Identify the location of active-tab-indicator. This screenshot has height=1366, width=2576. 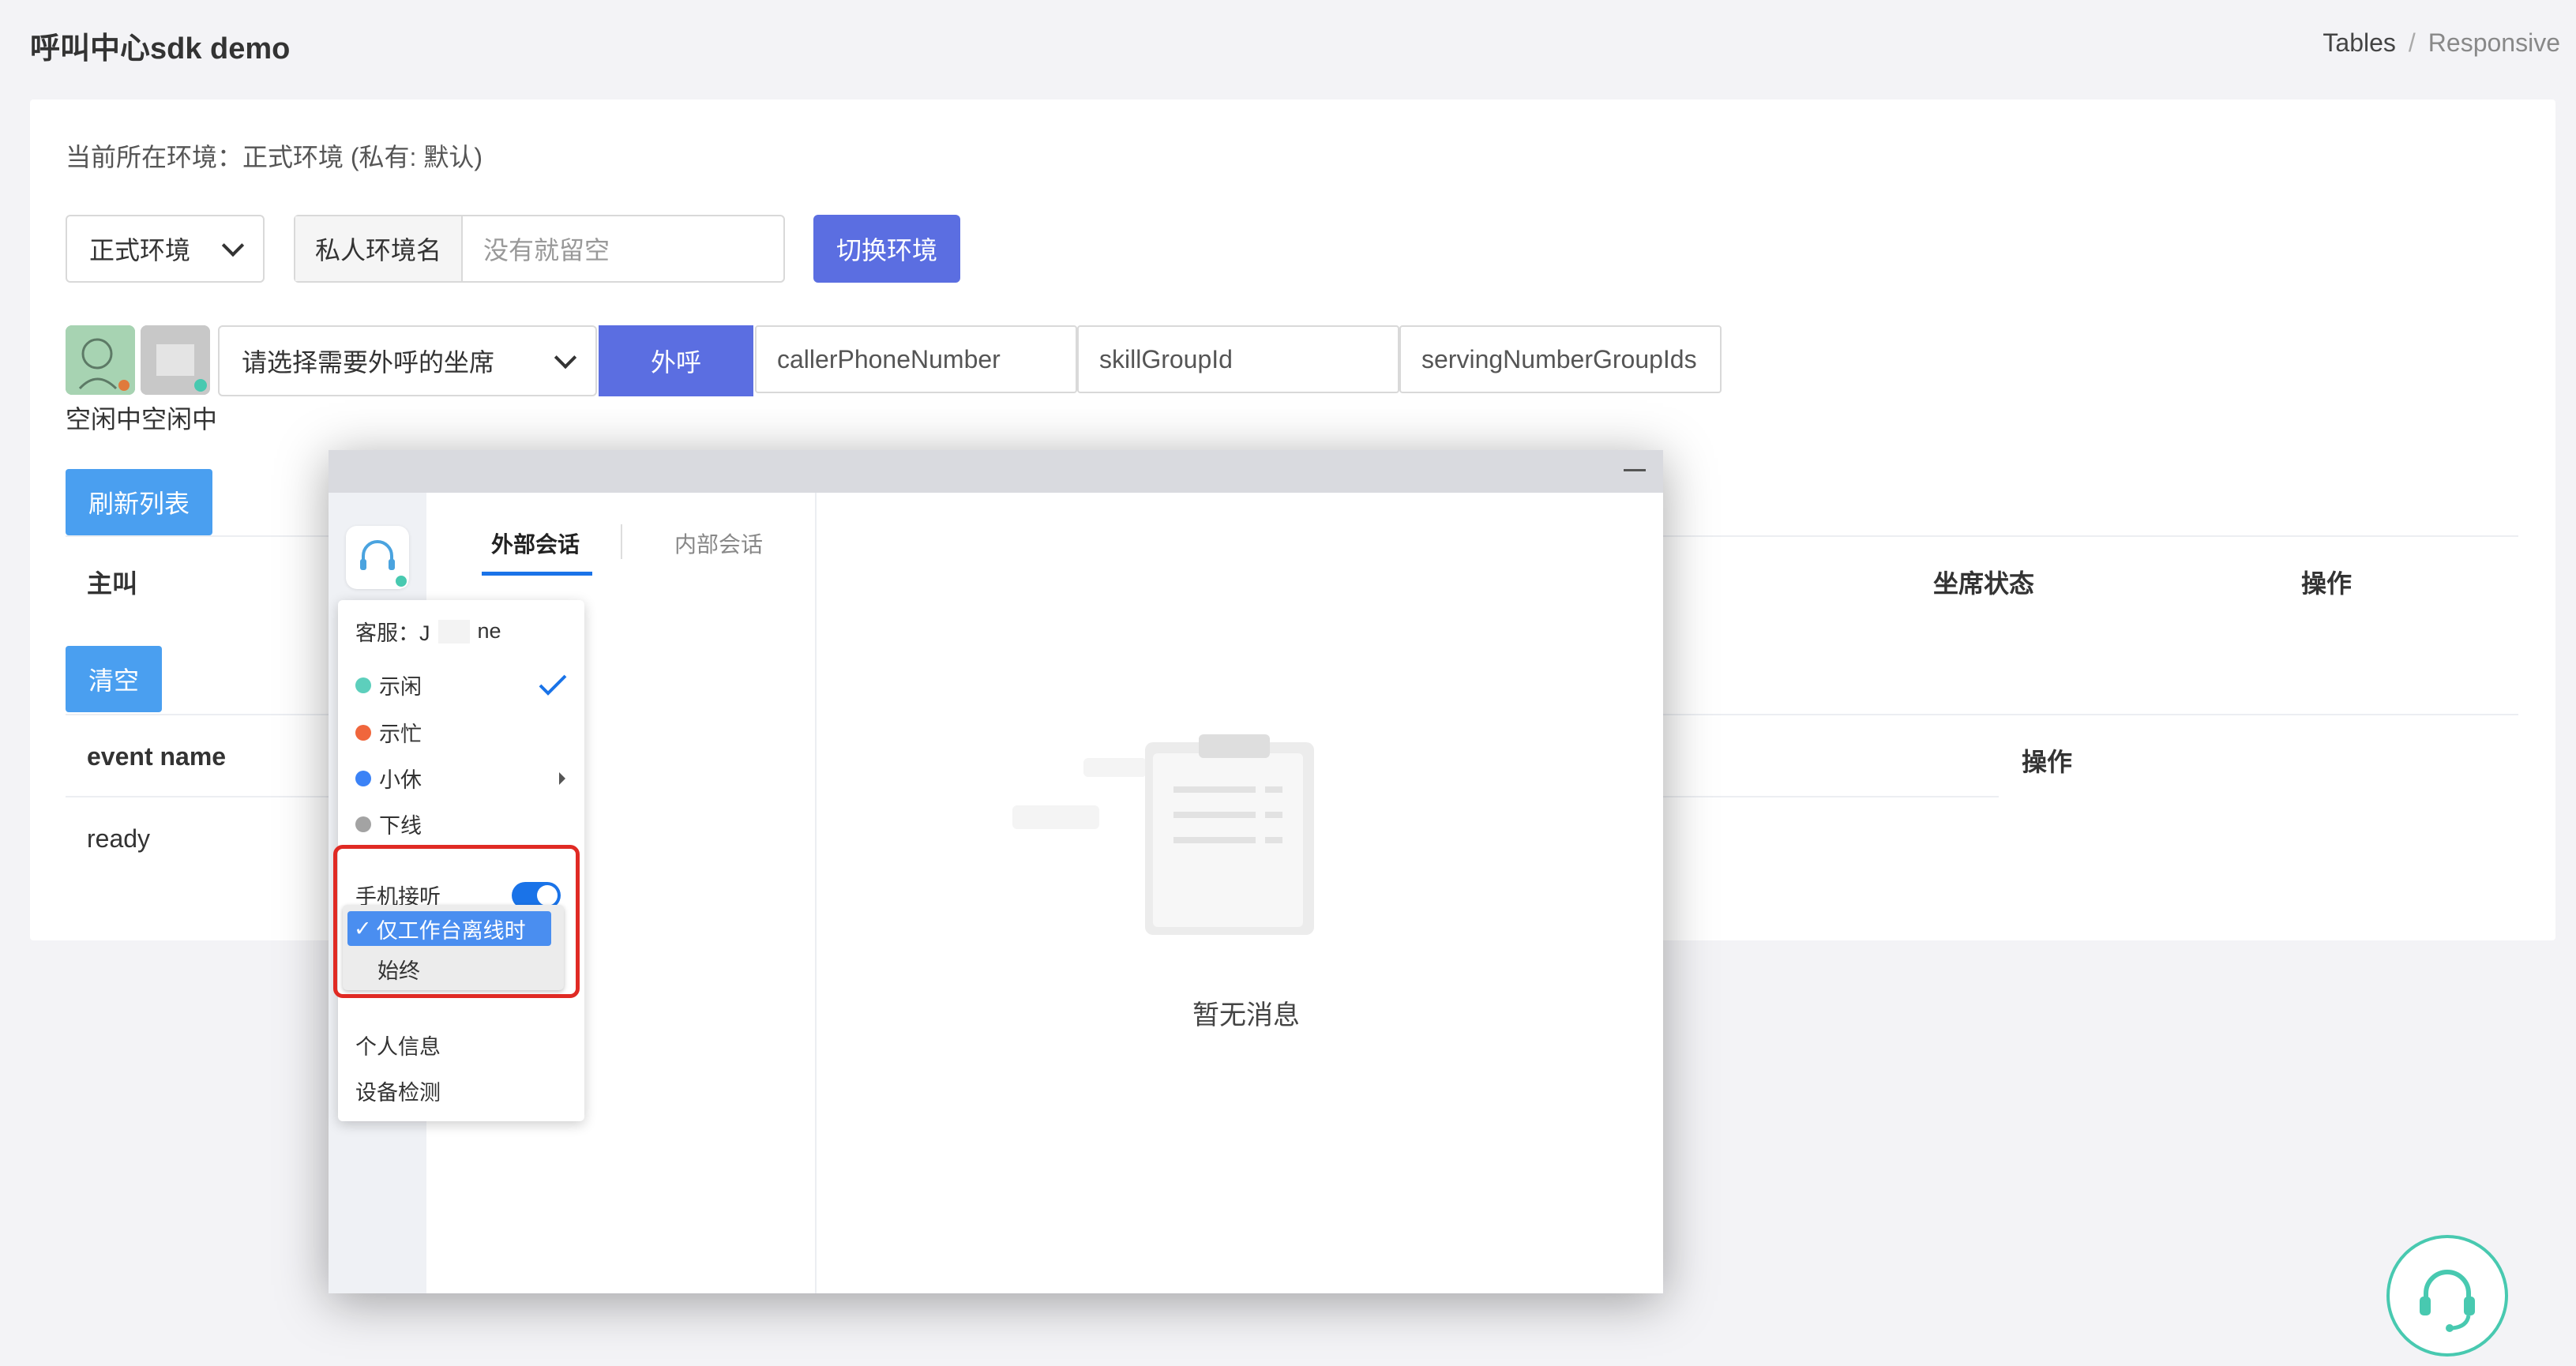
(537, 574).